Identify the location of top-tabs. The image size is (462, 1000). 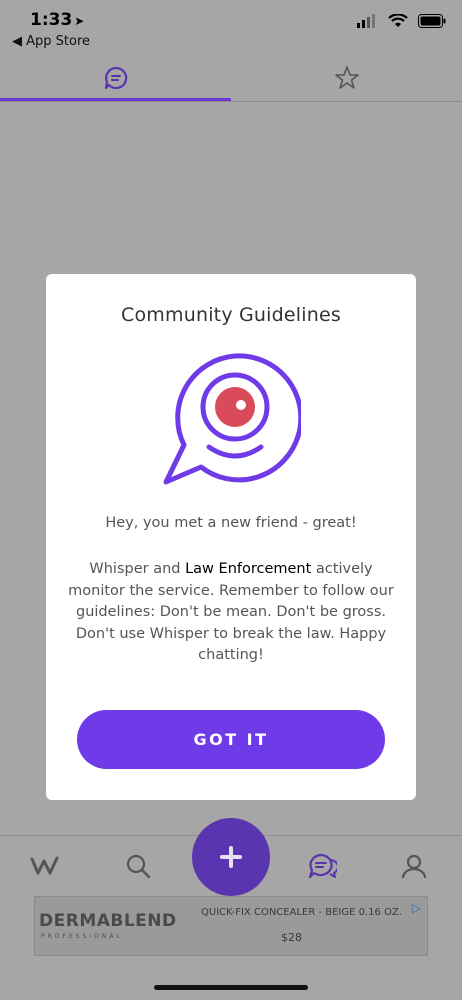
(231, 79).